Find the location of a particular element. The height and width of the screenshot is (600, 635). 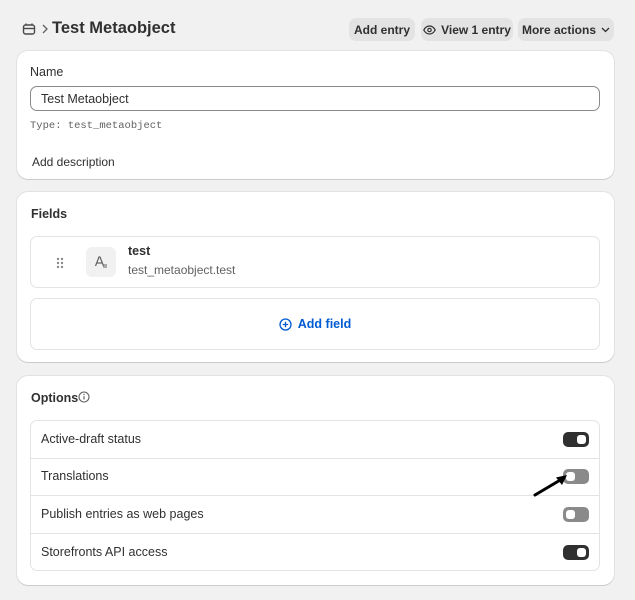

add-field-button: Add field is located at coordinates (315, 324).